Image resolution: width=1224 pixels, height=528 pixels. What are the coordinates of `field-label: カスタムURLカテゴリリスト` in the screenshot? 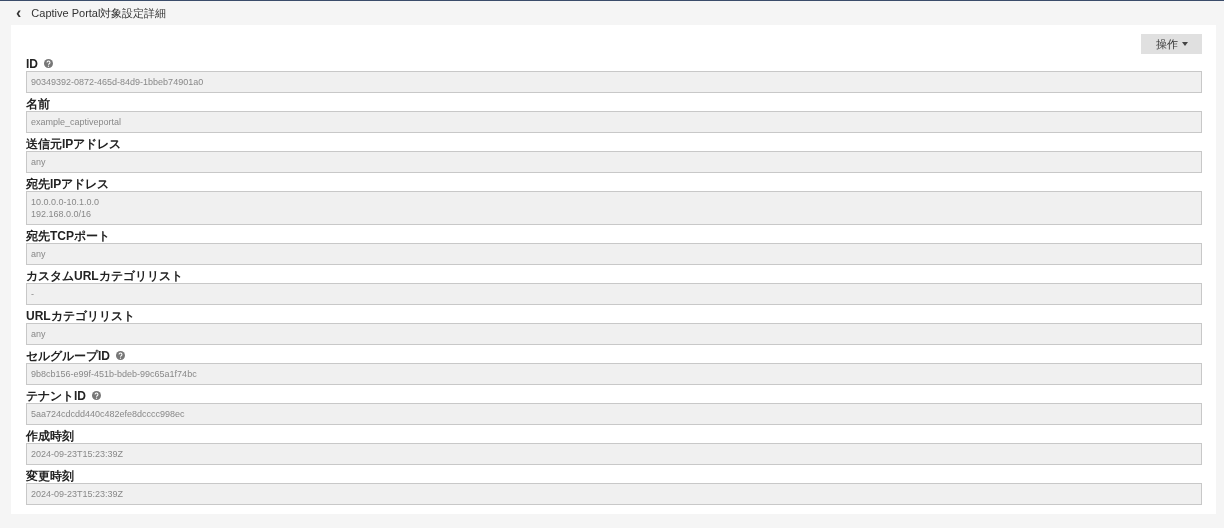 It's located at (104, 275).